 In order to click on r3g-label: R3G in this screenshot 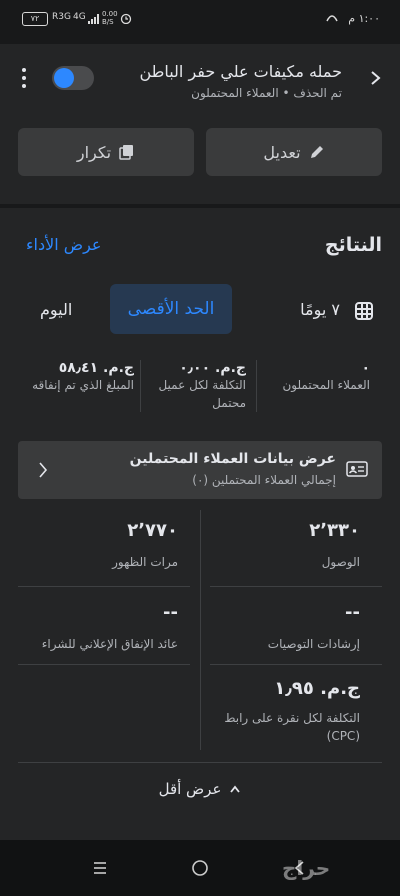, I will do `click(61, 17)`.